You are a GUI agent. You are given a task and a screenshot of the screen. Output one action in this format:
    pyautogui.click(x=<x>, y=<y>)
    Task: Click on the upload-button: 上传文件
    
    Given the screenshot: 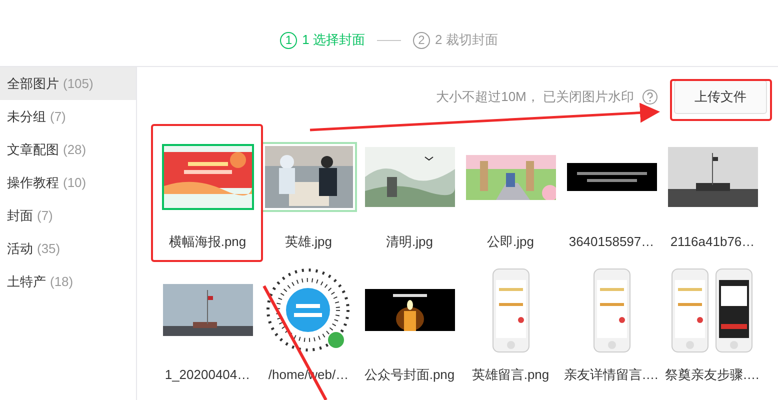 What is the action you would take?
    pyautogui.click(x=720, y=97)
    